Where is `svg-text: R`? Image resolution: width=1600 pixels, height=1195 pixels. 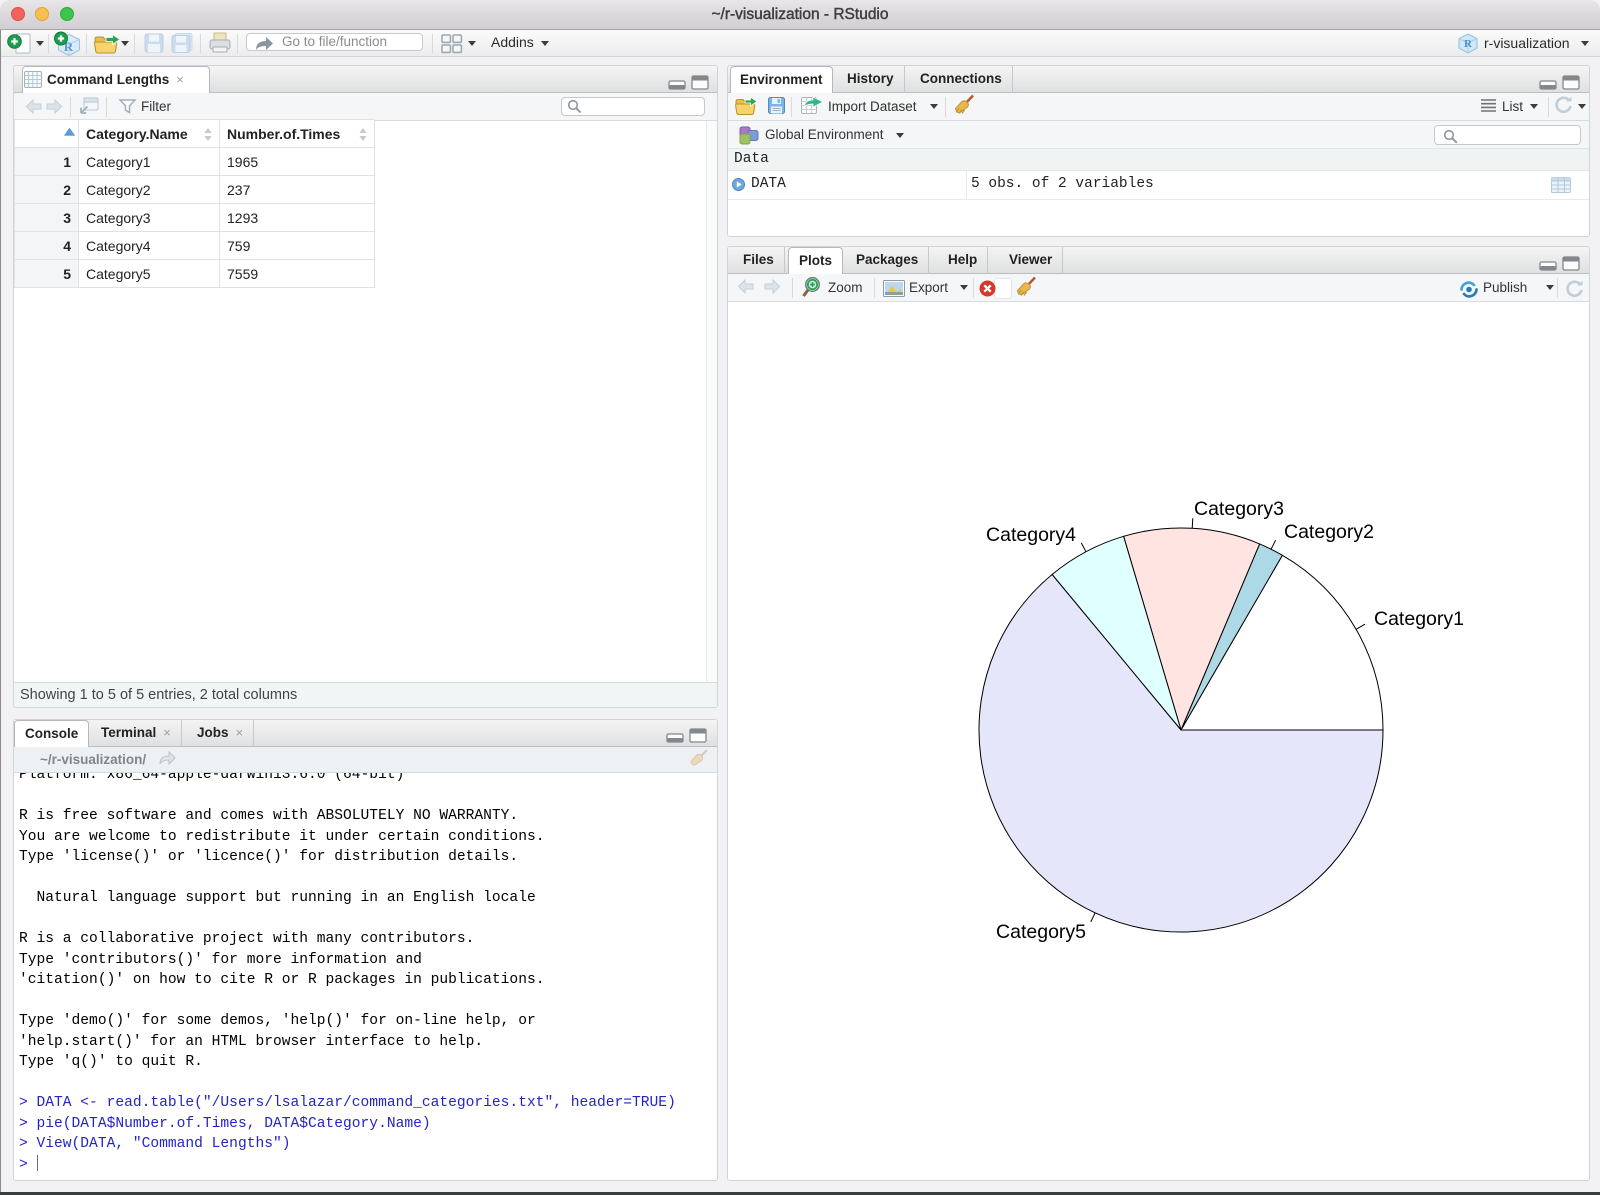
svg-text: R is located at coordinates (1468, 44).